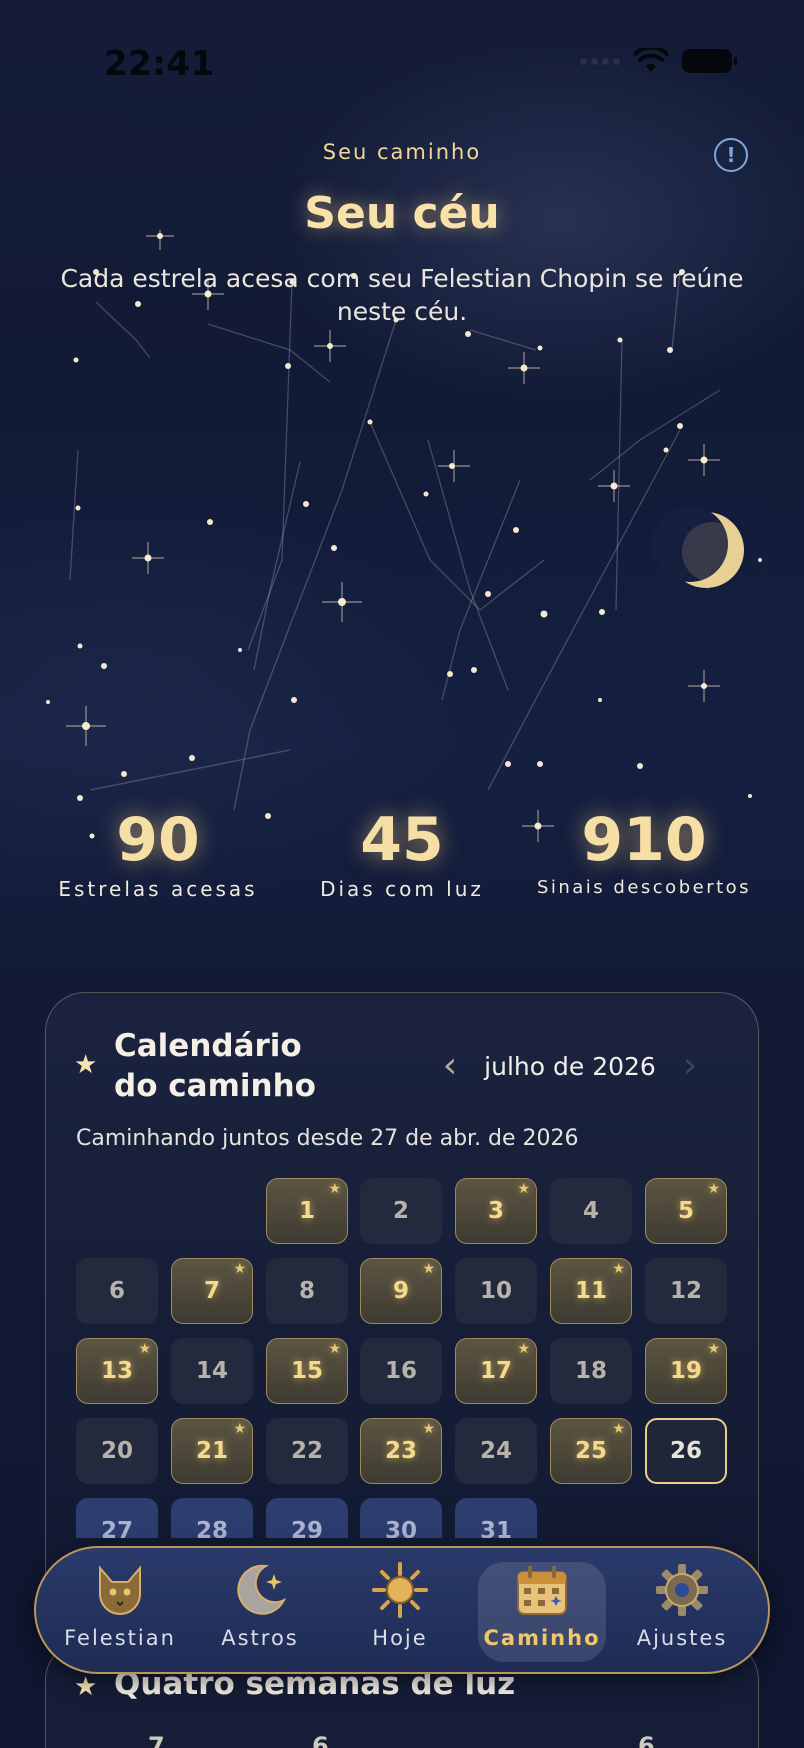 This screenshot has height=1748, width=804. What do you see at coordinates (600, 61) in the screenshot?
I see `signal-icon` at bounding box center [600, 61].